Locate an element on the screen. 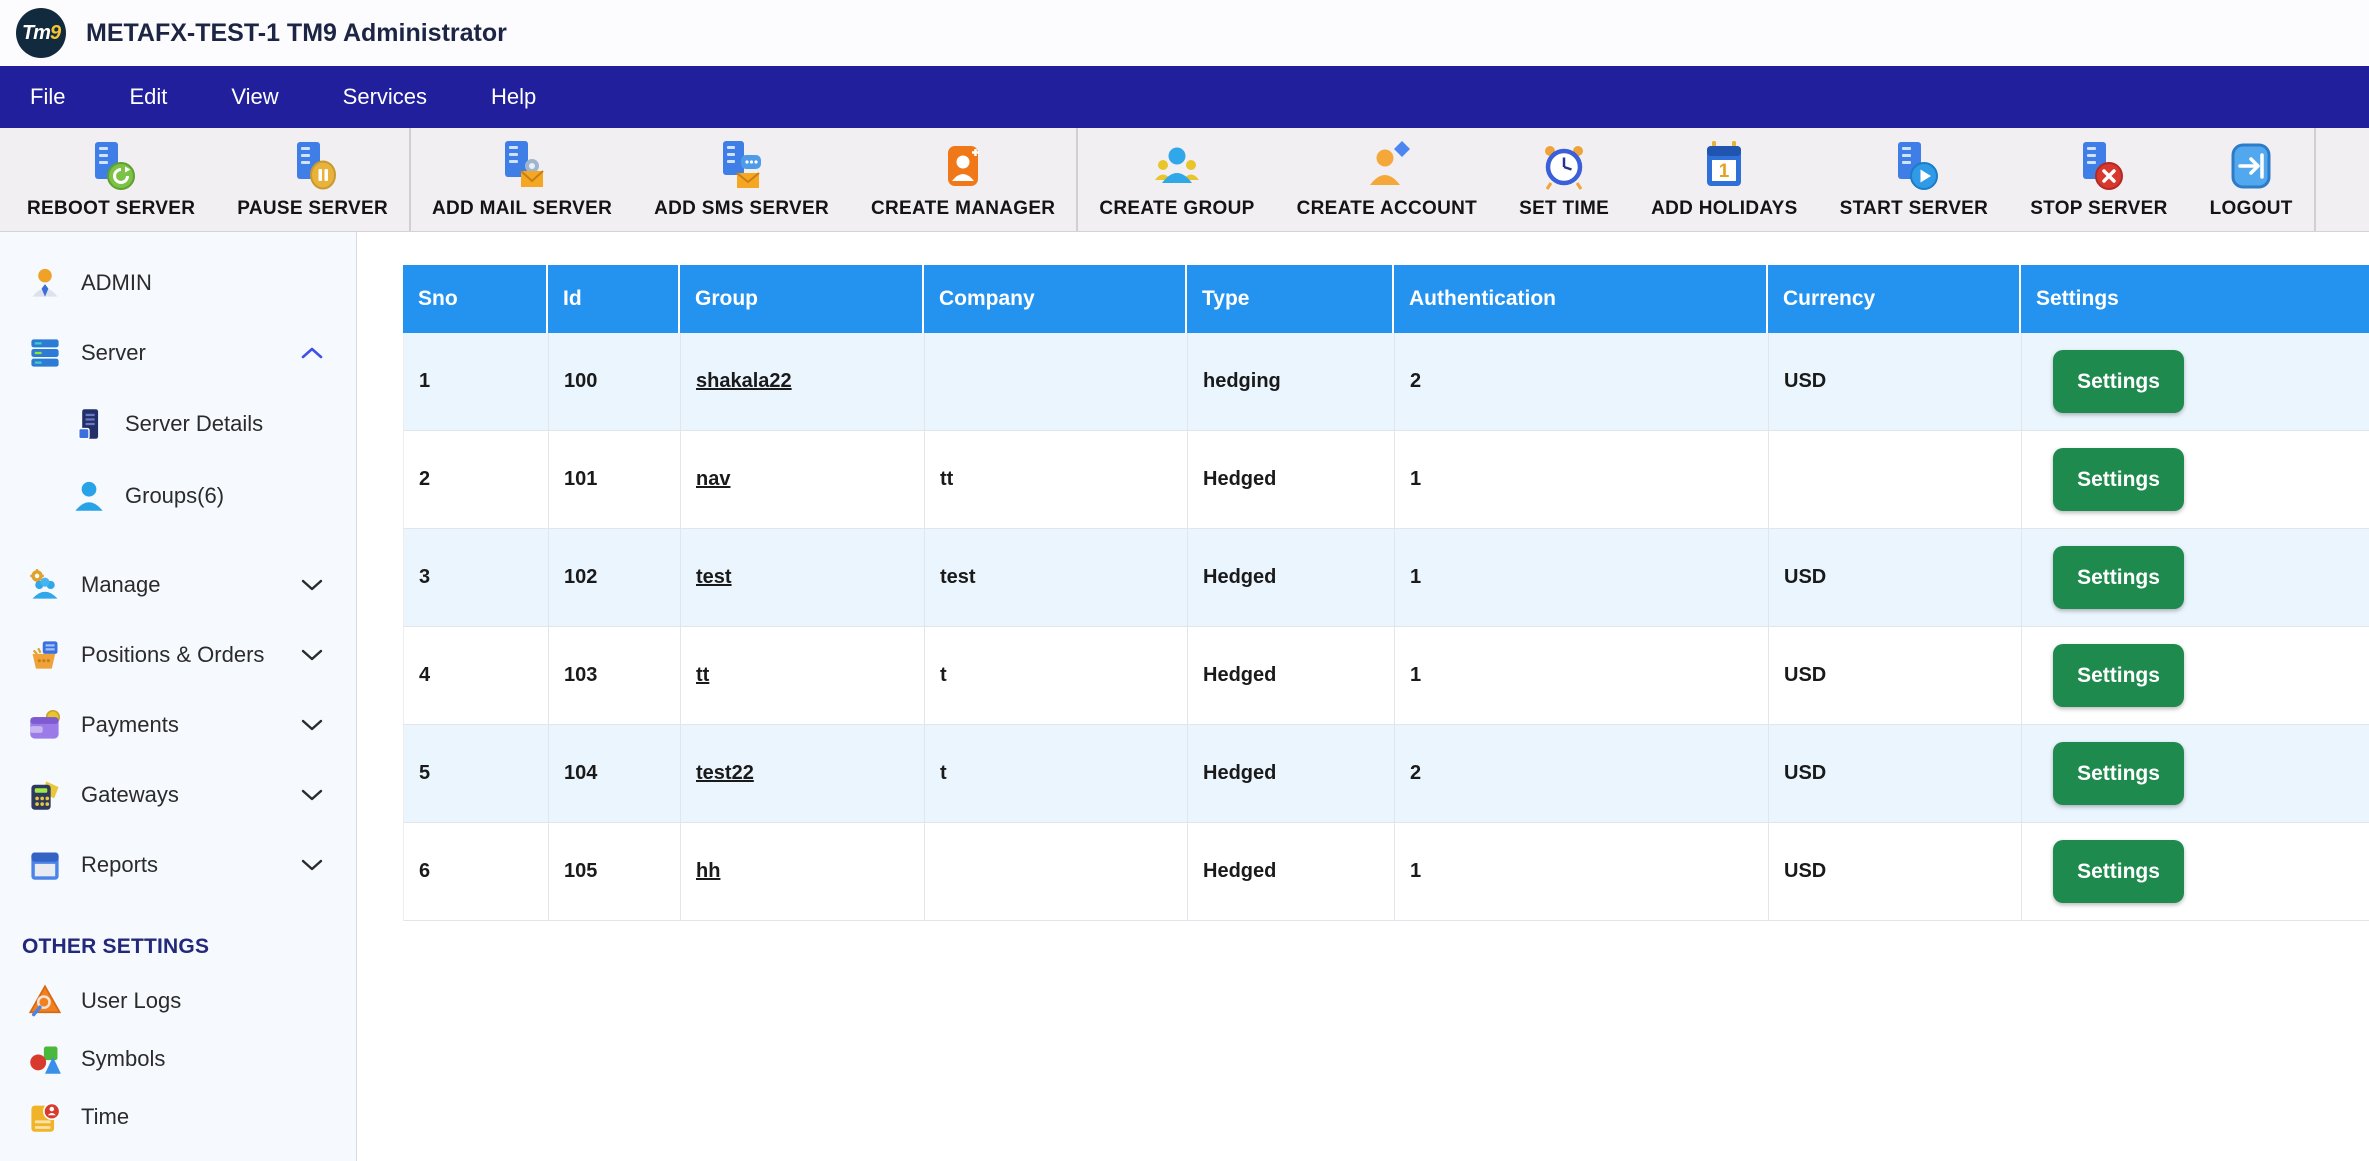  logo-9-text: 9 is located at coordinates (55, 32).